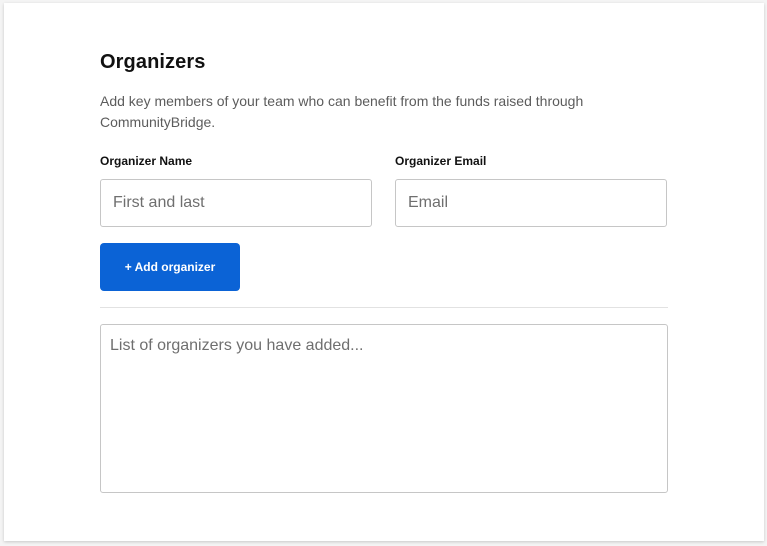 Image resolution: width=767 pixels, height=546 pixels. What do you see at coordinates (441, 161) in the screenshot?
I see `organizer-email-label: Organizer Email` at bounding box center [441, 161].